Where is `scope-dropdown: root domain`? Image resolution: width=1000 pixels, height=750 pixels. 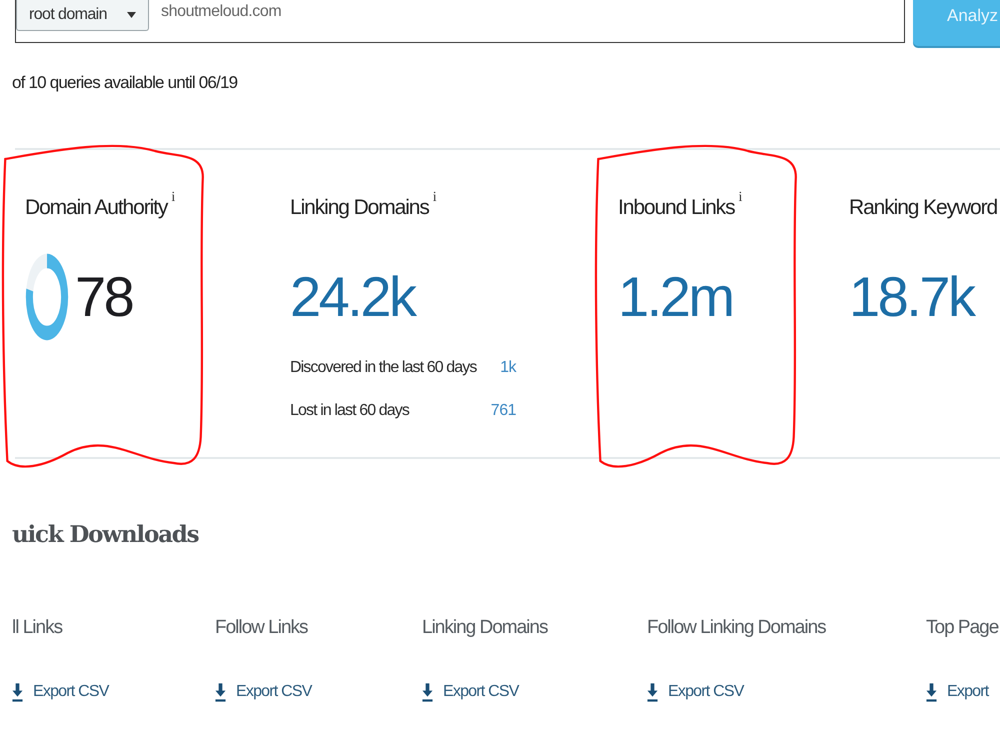 scope-dropdown: root domain is located at coordinates (82, 15).